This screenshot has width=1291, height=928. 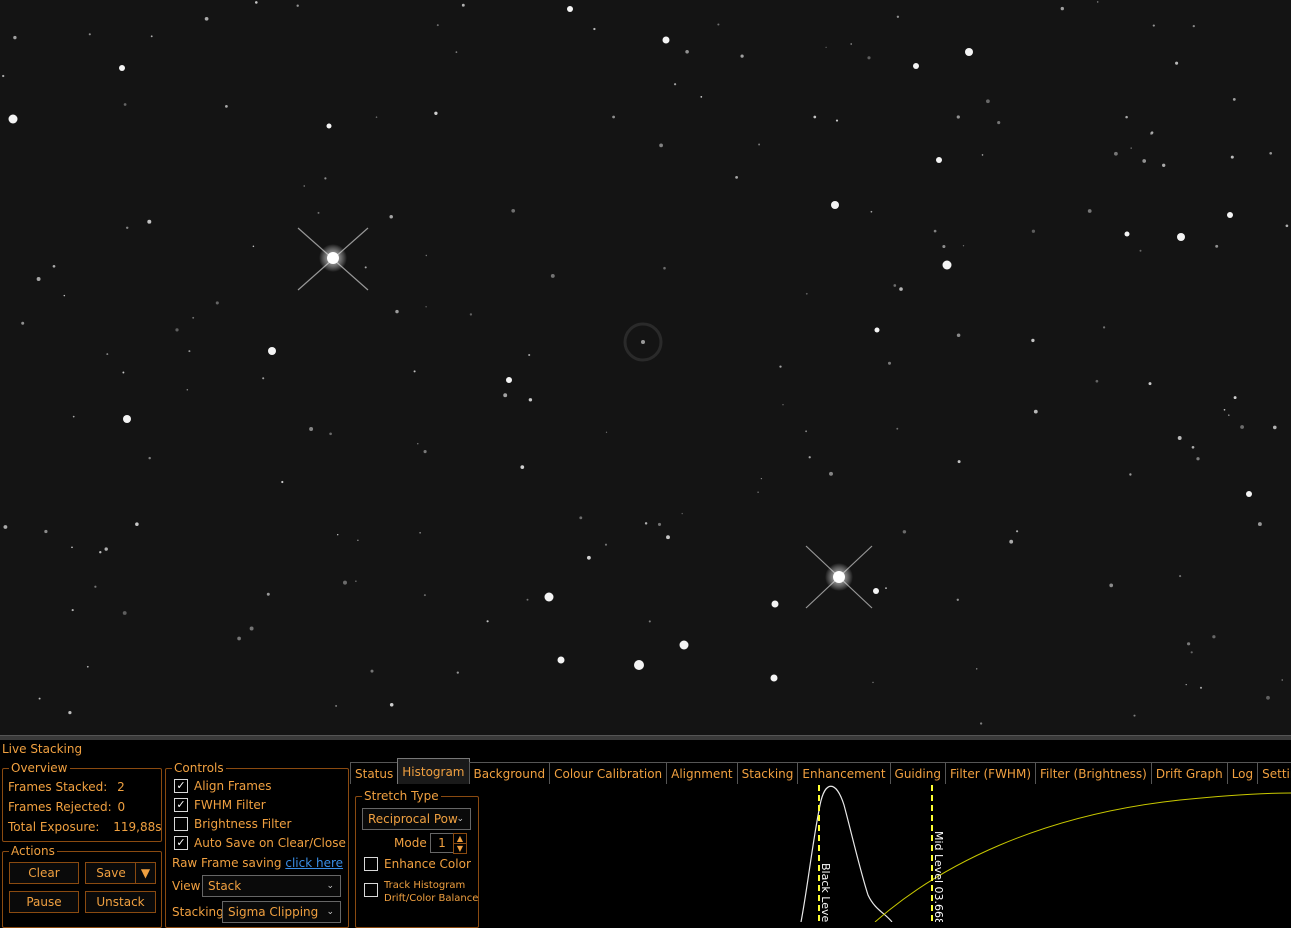 I want to click on fwhm-filter-checkbox: ✓ FWHM Filter, so click(x=220, y=805).